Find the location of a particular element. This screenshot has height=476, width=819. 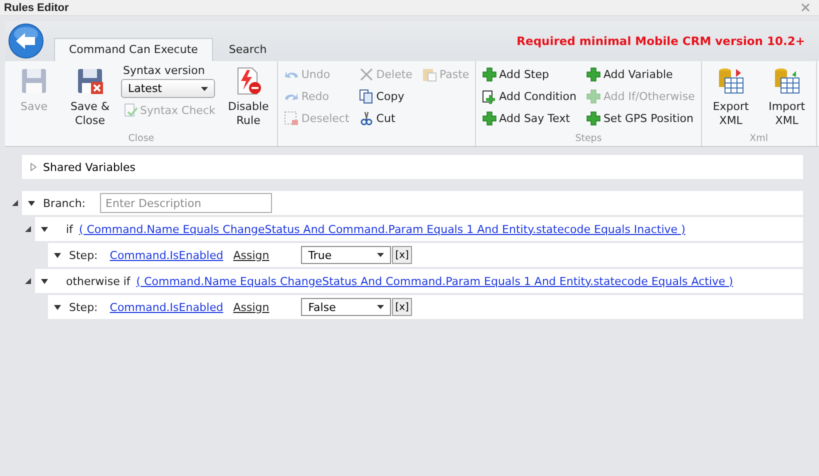

syntax-version-dropdown: Latest is located at coordinates (168, 88).